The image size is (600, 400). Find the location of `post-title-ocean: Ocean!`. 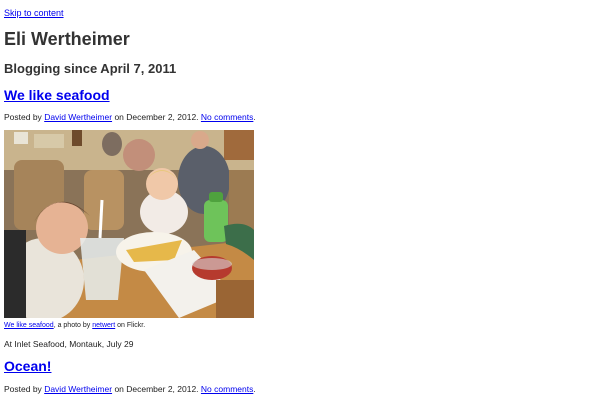

post-title-ocean: Ocean! is located at coordinates (27, 366).